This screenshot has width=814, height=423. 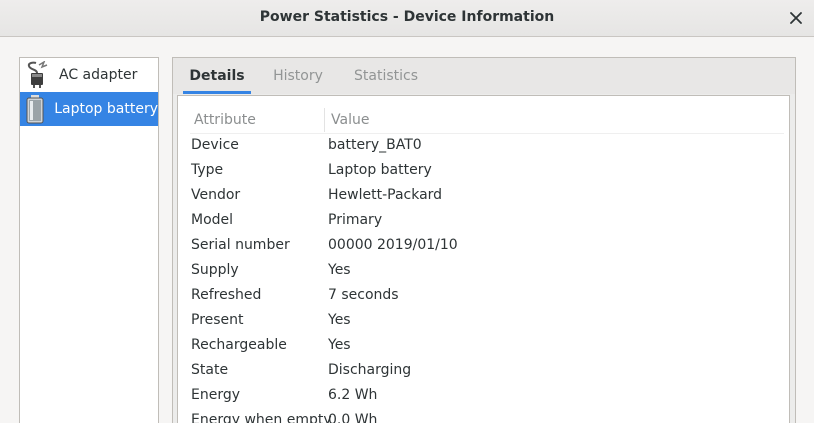 What do you see at coordinates (363, 295) in the screenshot?
I see `value-cell: 7 seconds` at bounding box center [363, 295].